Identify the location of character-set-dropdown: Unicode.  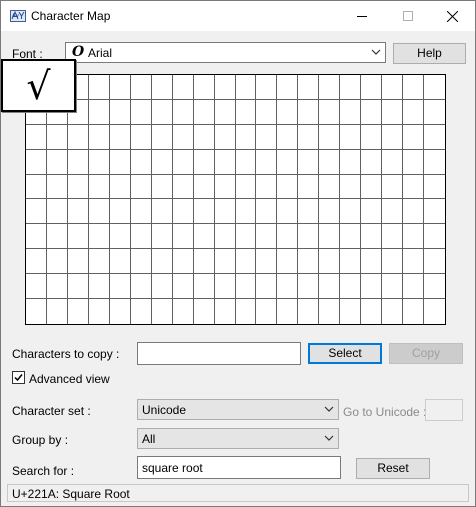
(238, 409).